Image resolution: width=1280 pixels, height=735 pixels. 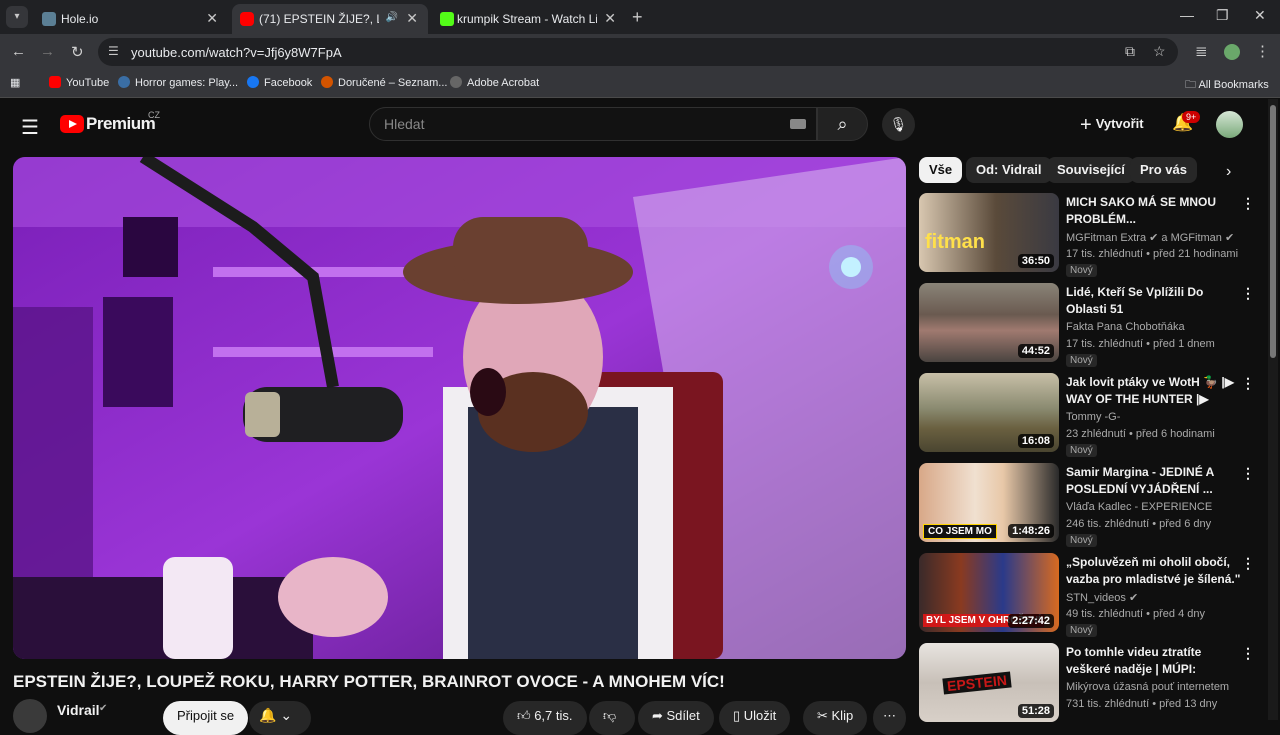 What do you see at coordinates (1201, 51) in the screenshot?
I see `media-control-icon: ≣` at bounding box center [1201, 51].